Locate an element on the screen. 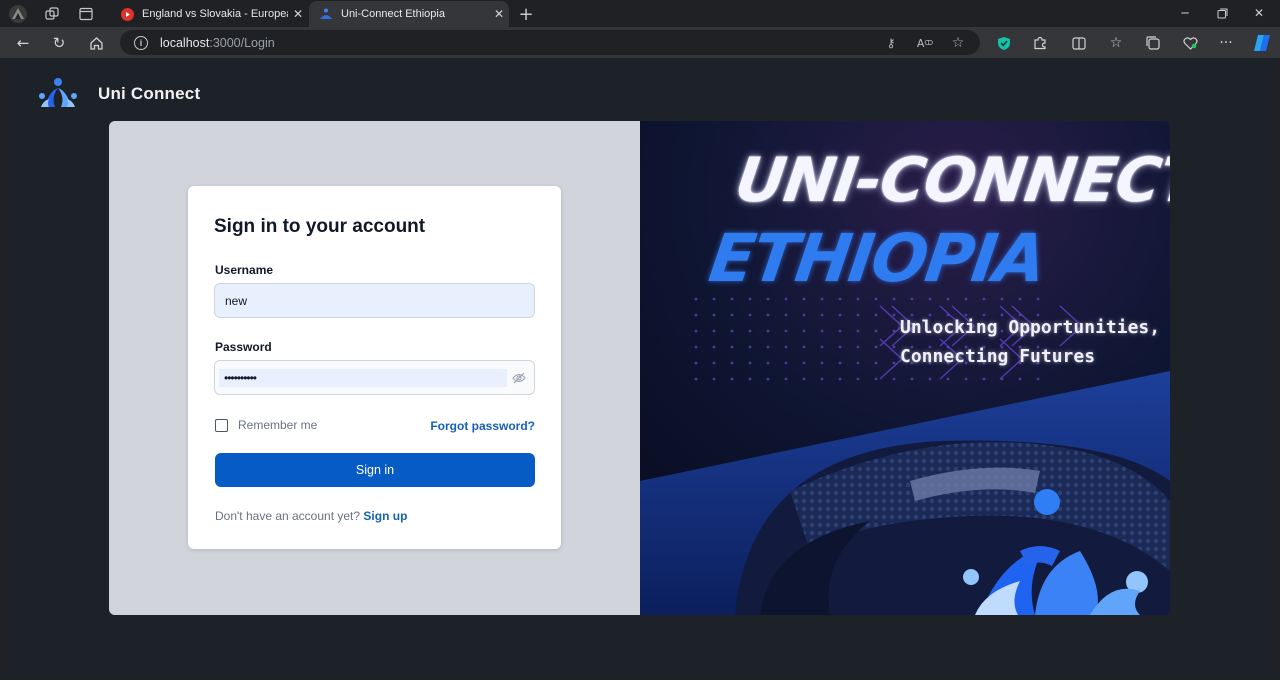 Image resolution: width=1280 pixels, height=680 pixels. sign-up-link: Sign up is located at coordinates (385, 516).